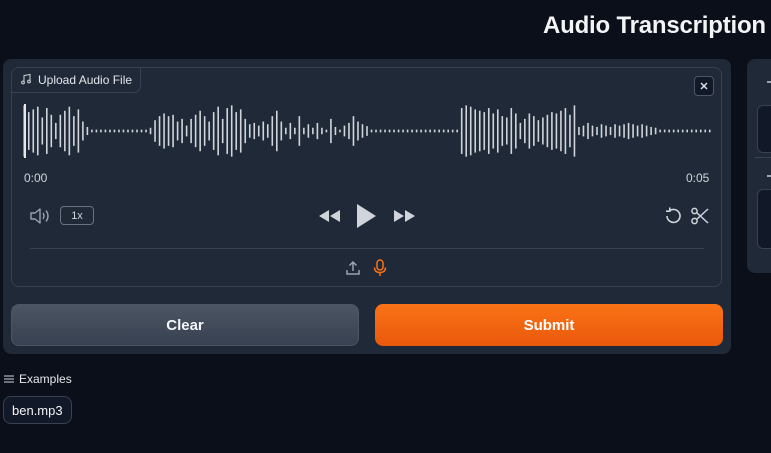 This screenshot has height=453, width=771. Describe the element at coordinates (185, 325) in the screenshot. I see `clear-button: Clear` at that location.